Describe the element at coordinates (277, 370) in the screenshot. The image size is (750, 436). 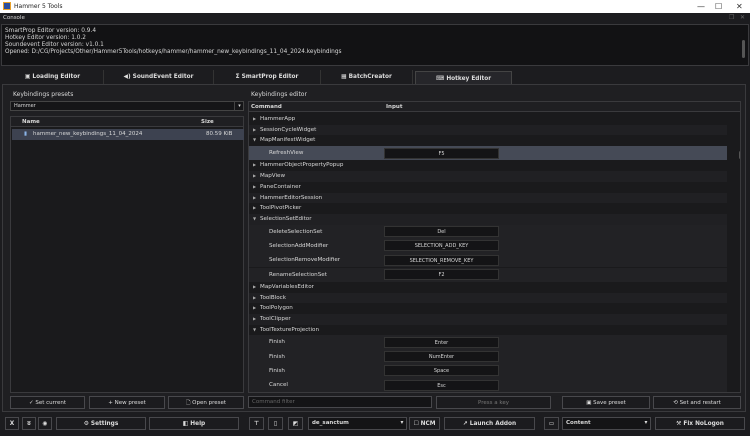
I see `command-label: Finish` at that location.